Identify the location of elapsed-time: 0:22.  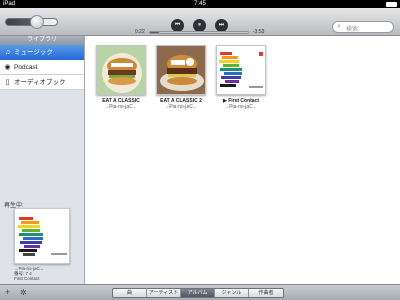
(140, 32).